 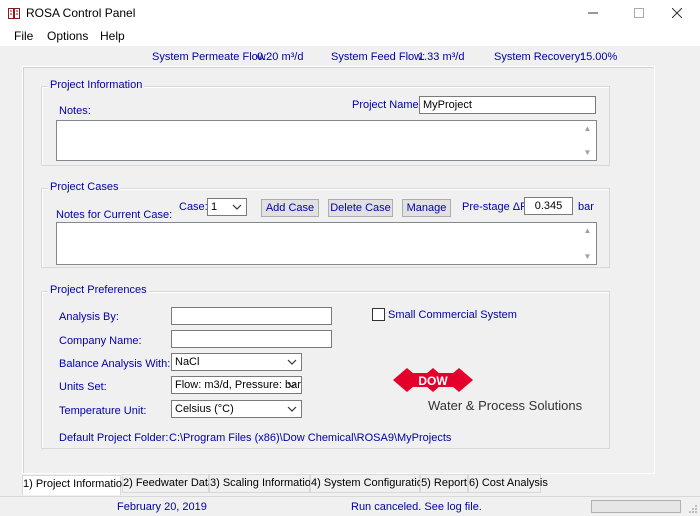 I want to click on notes-scrollbar: ▲ ▼, so click(x=587, y=140).